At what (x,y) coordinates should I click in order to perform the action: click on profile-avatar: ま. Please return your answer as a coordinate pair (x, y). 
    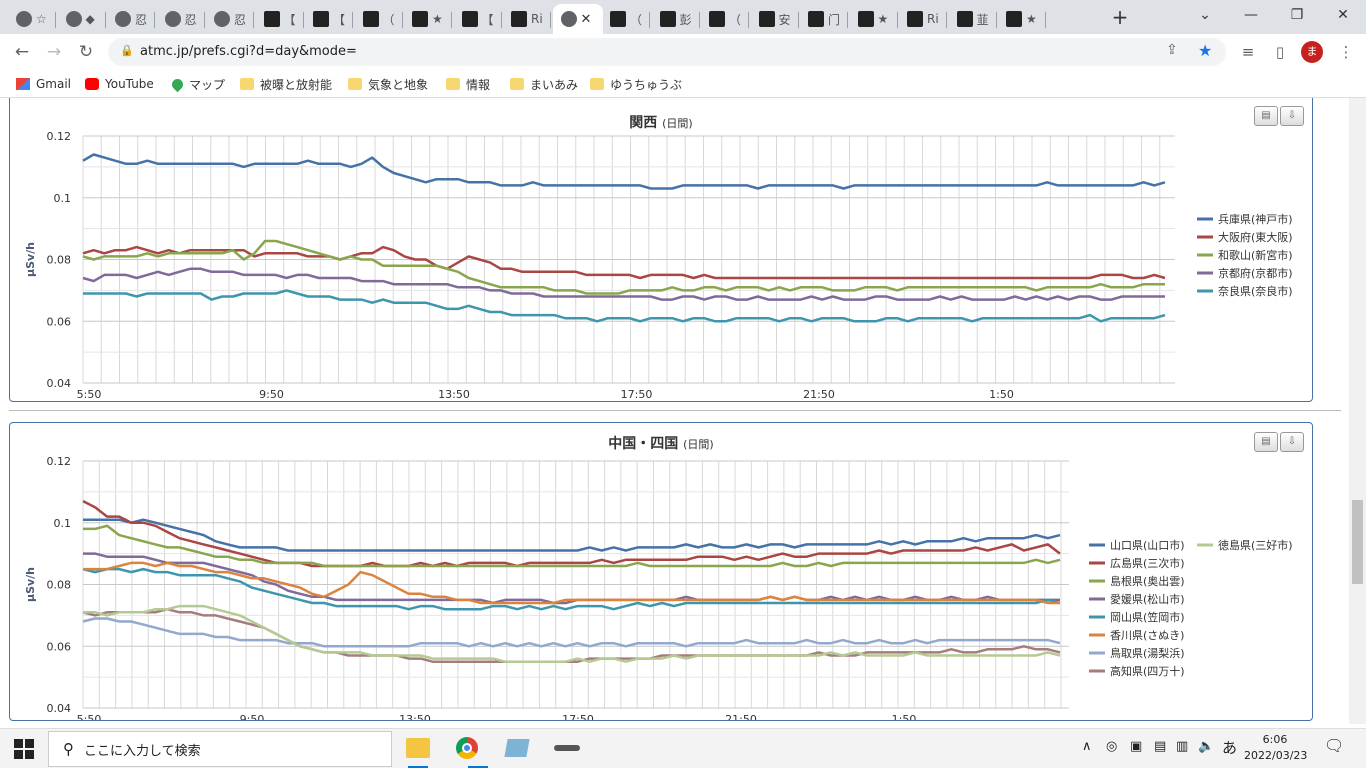
    Looking at the image, I should click on (1312, 52).